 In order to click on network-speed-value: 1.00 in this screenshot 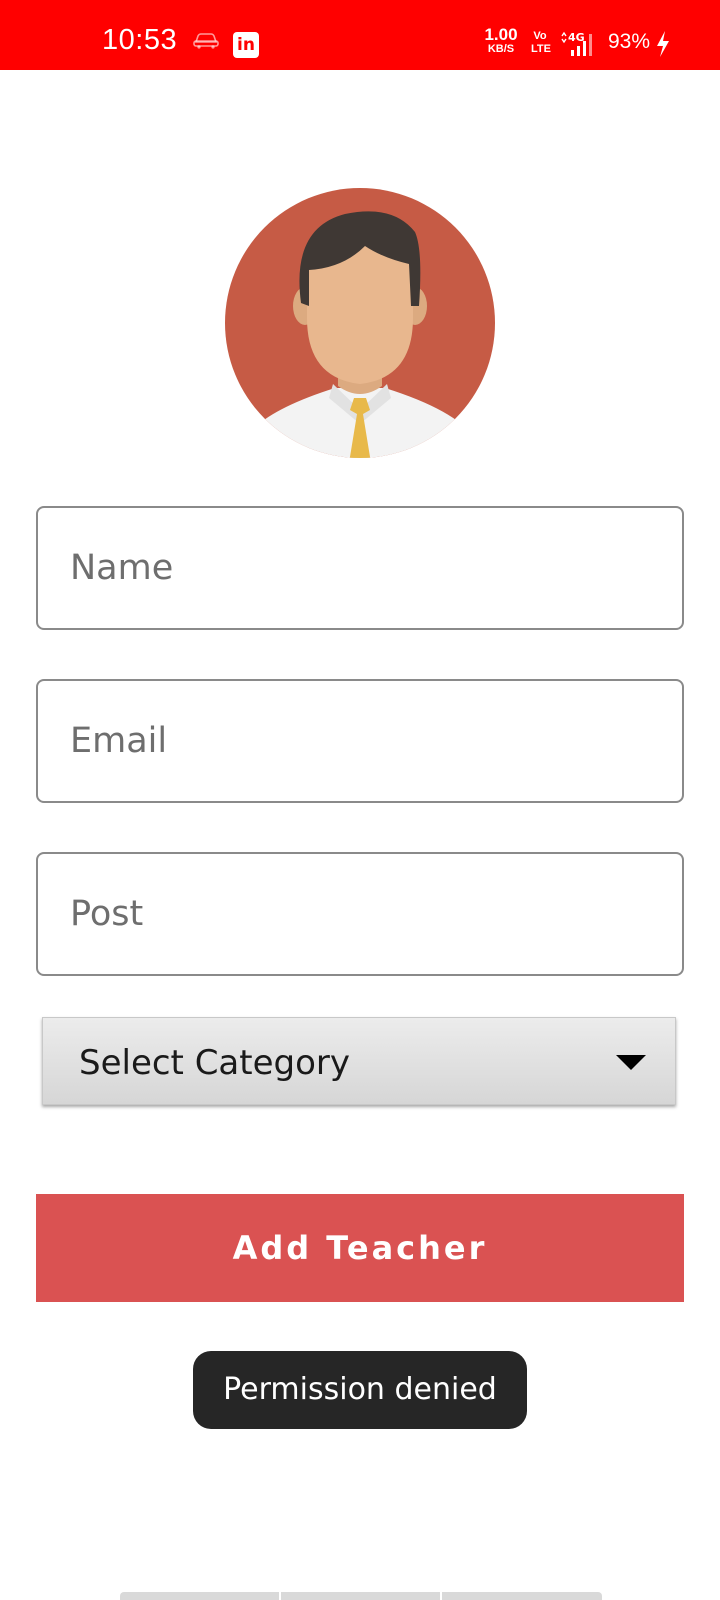, I will do `click(501, 34)`.